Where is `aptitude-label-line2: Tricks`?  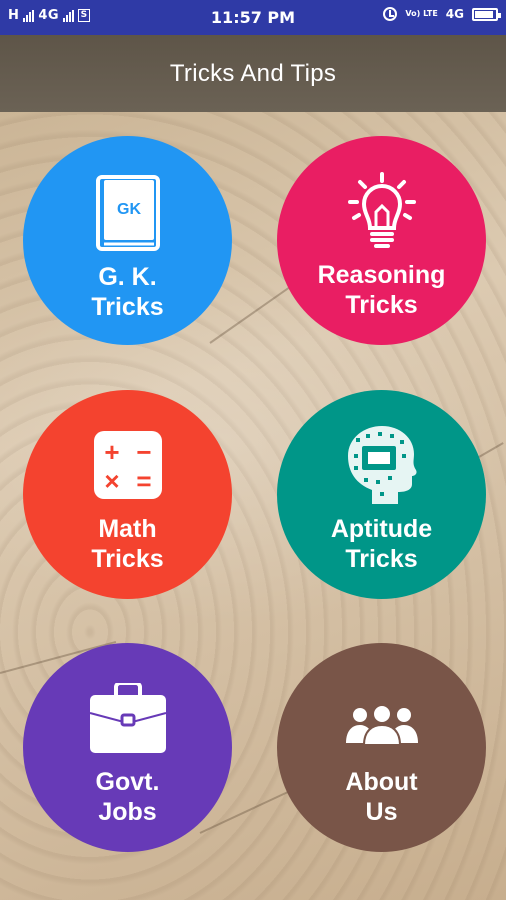
aptitude-label-line2: Tricks is located at coordinates (381, 559).